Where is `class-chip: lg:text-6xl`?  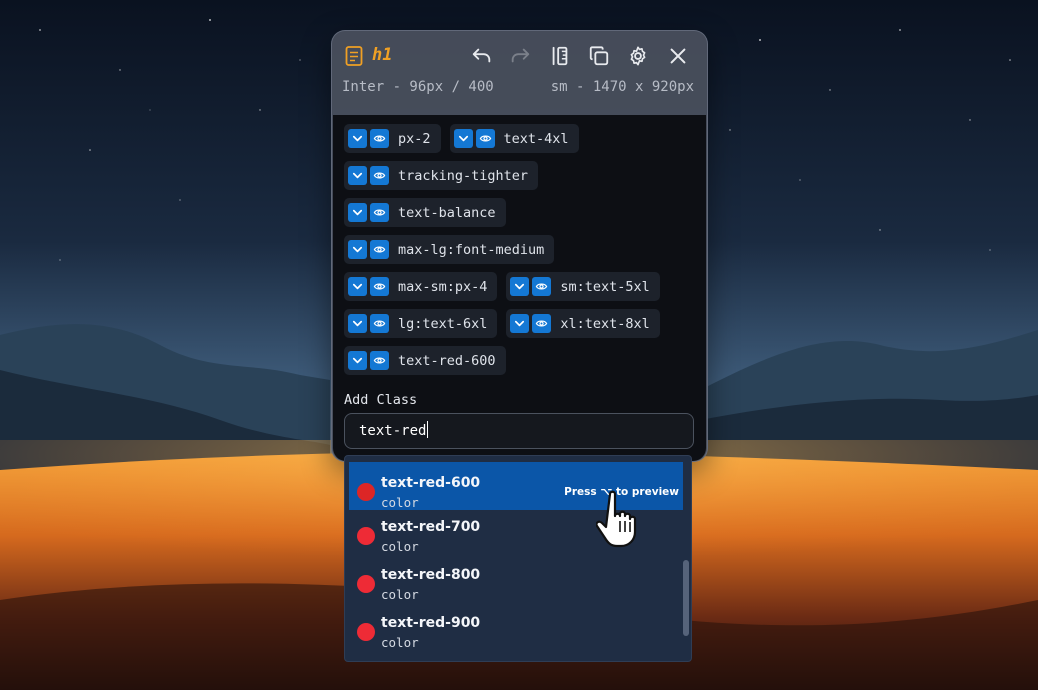 class-chip: lg:text-6xl is located at coordinates (421, 323).